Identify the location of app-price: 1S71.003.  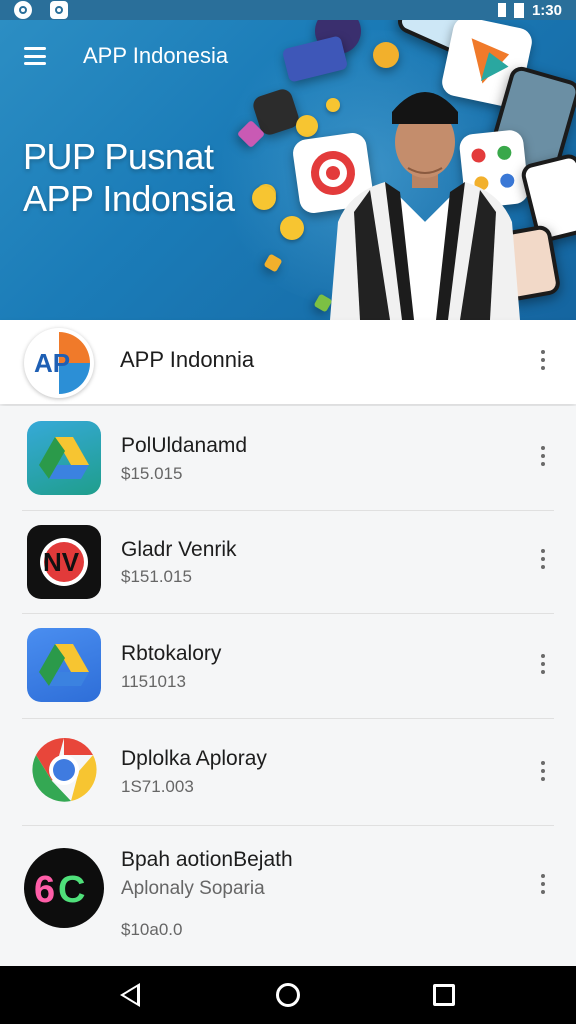
(157, 786).